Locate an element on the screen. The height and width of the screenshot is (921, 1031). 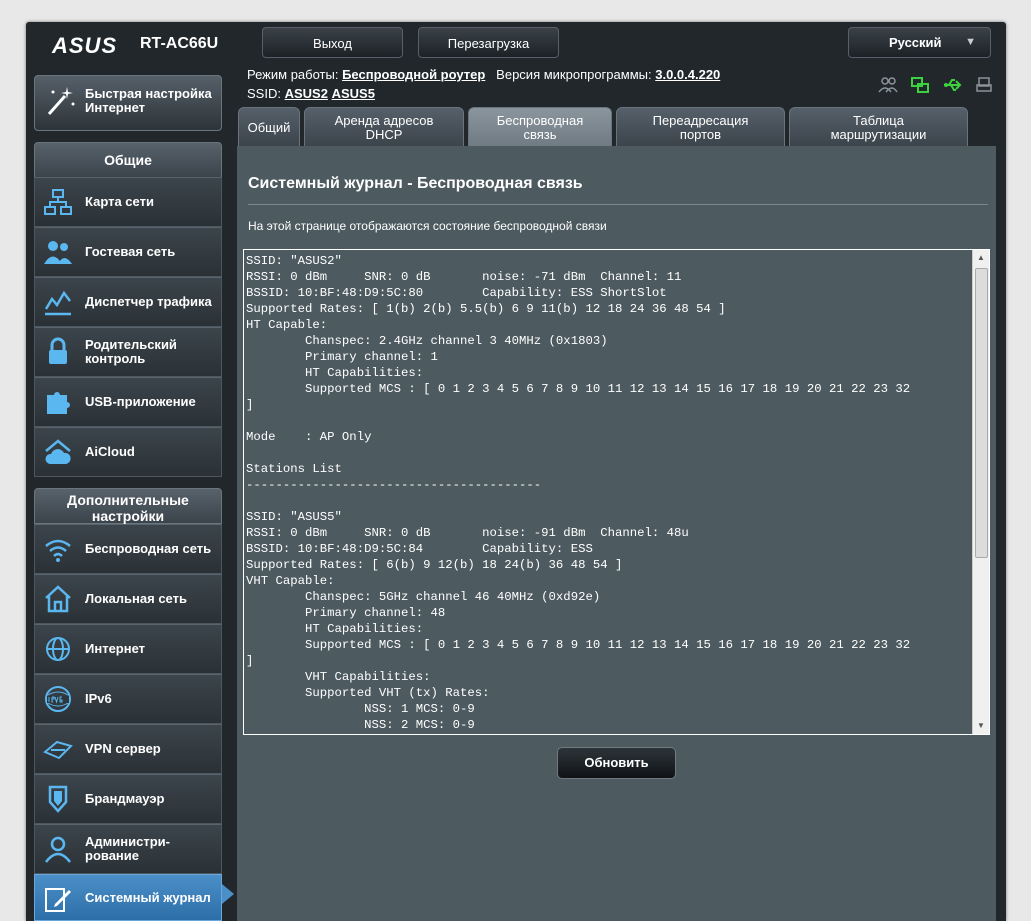
ssid-line: SSID: ASUS2 ASUS5 is located at coordinates (311, 93).